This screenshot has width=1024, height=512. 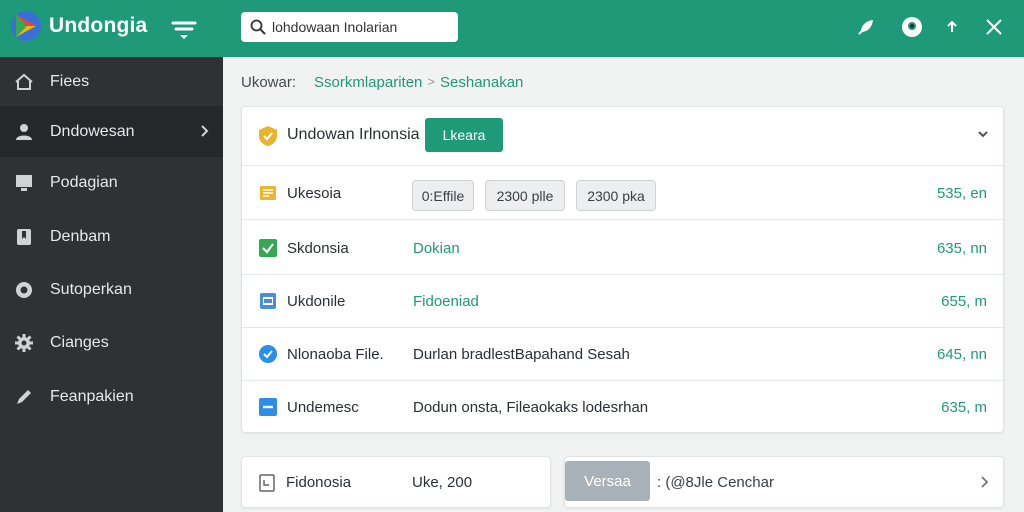 I want to click on row-name: Undemesc, so click(x=323, y=407).